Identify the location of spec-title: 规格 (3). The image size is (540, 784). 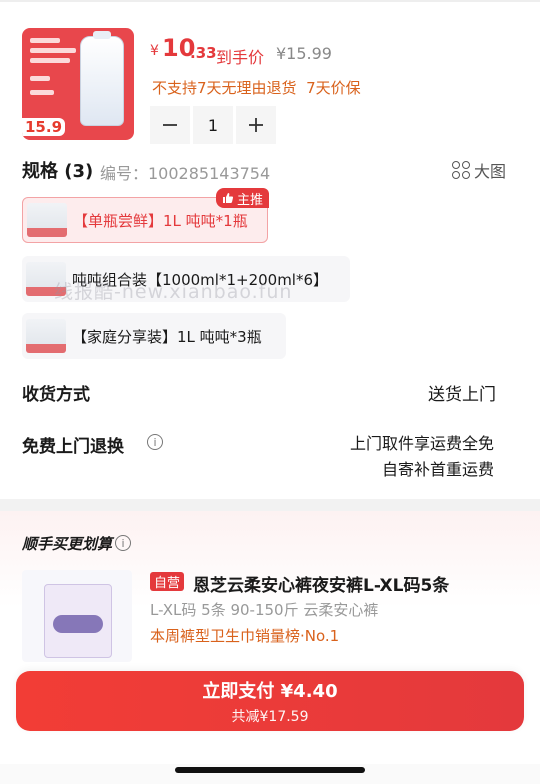
(58, 171).